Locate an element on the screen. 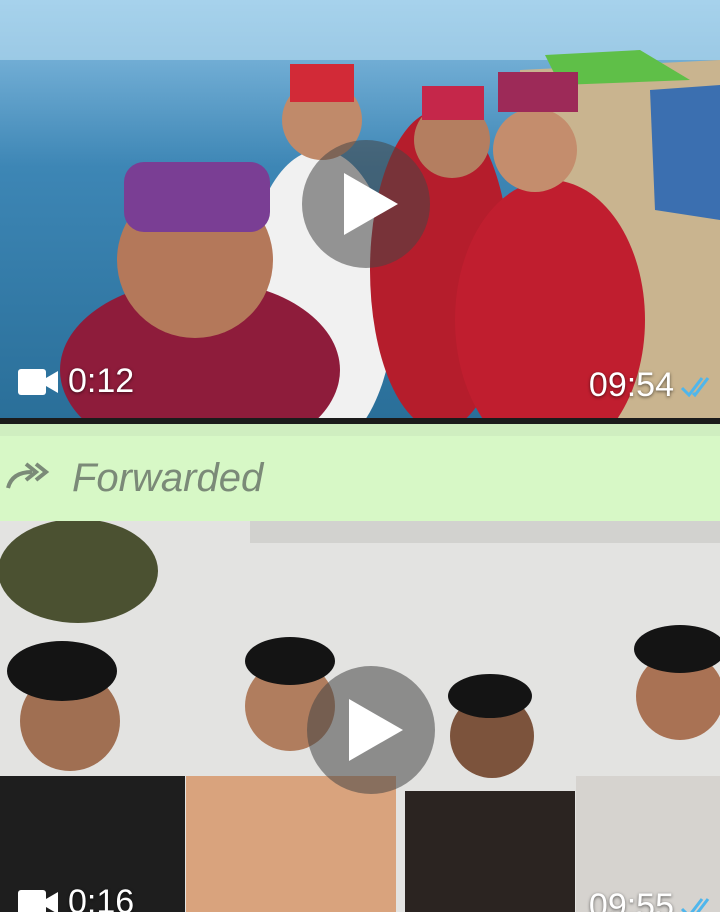 This screenshot has height=912, width=720. duration-text: 0:16 is located at coordinates (101, 897).